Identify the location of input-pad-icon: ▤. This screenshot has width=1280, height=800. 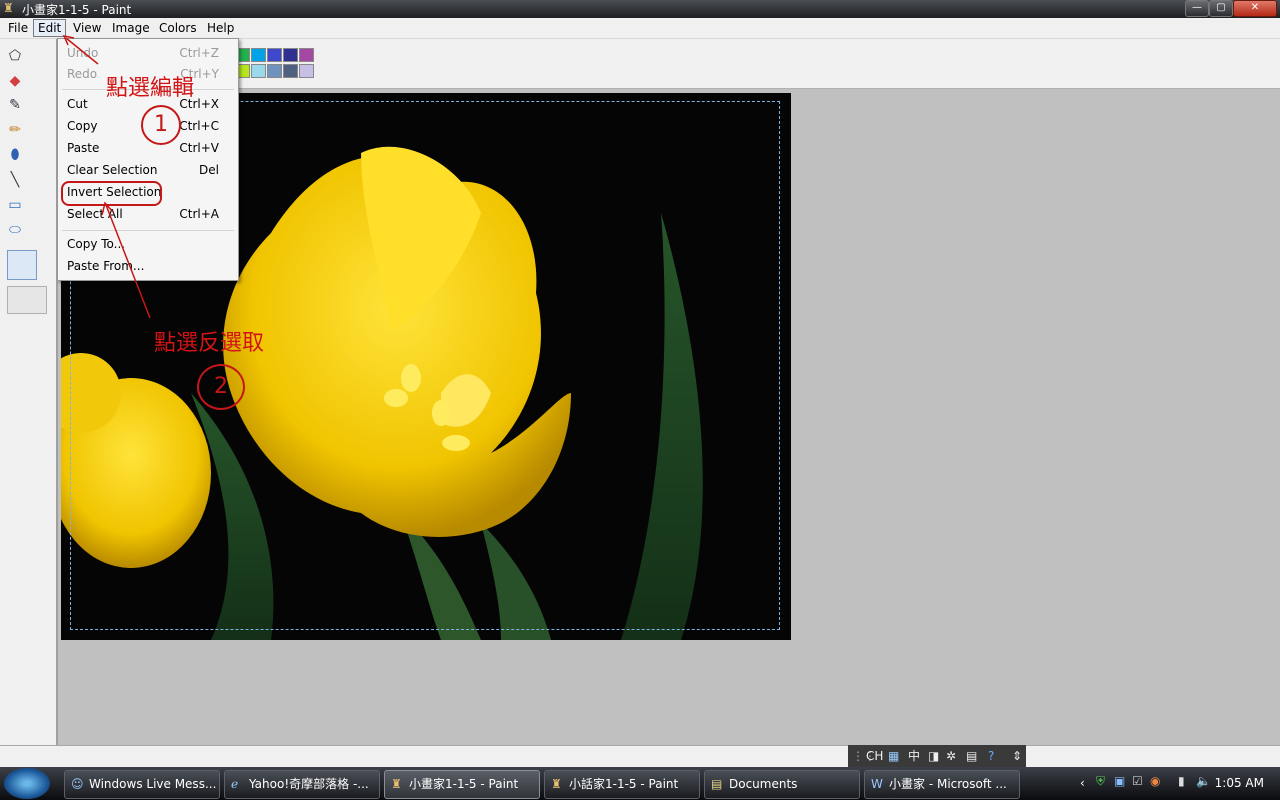
(971, 756).